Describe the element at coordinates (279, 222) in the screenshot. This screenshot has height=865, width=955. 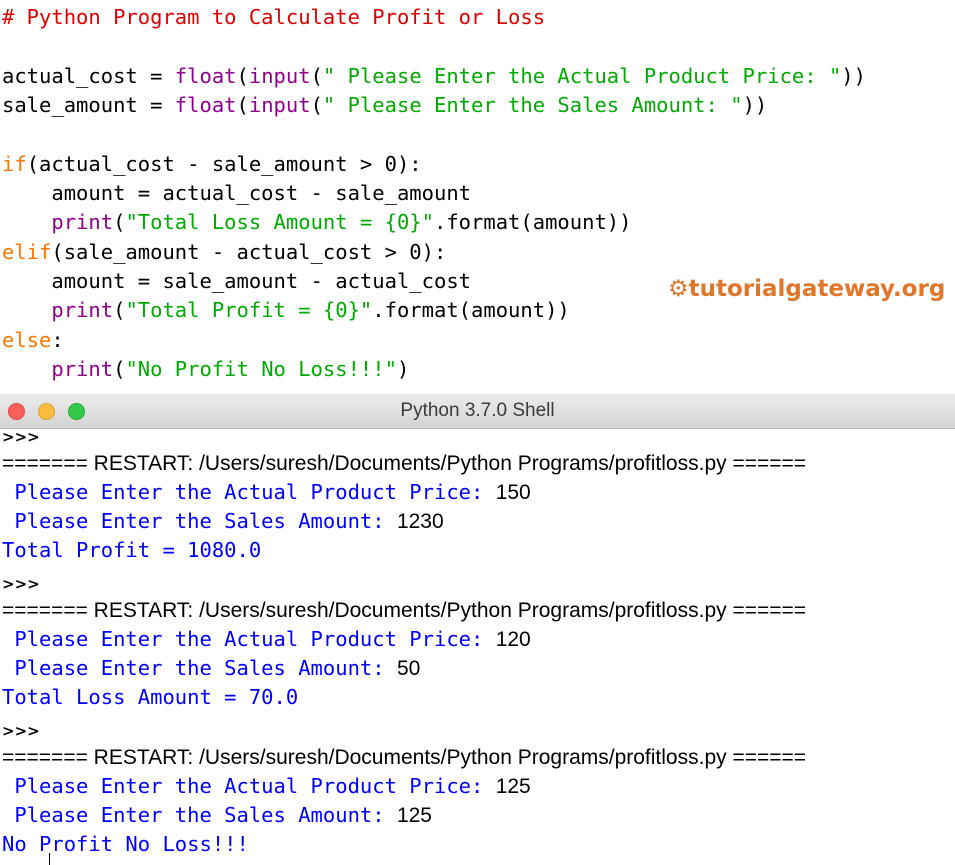
I see `code-string: "Total Loss Amount = {0}"` at that location.